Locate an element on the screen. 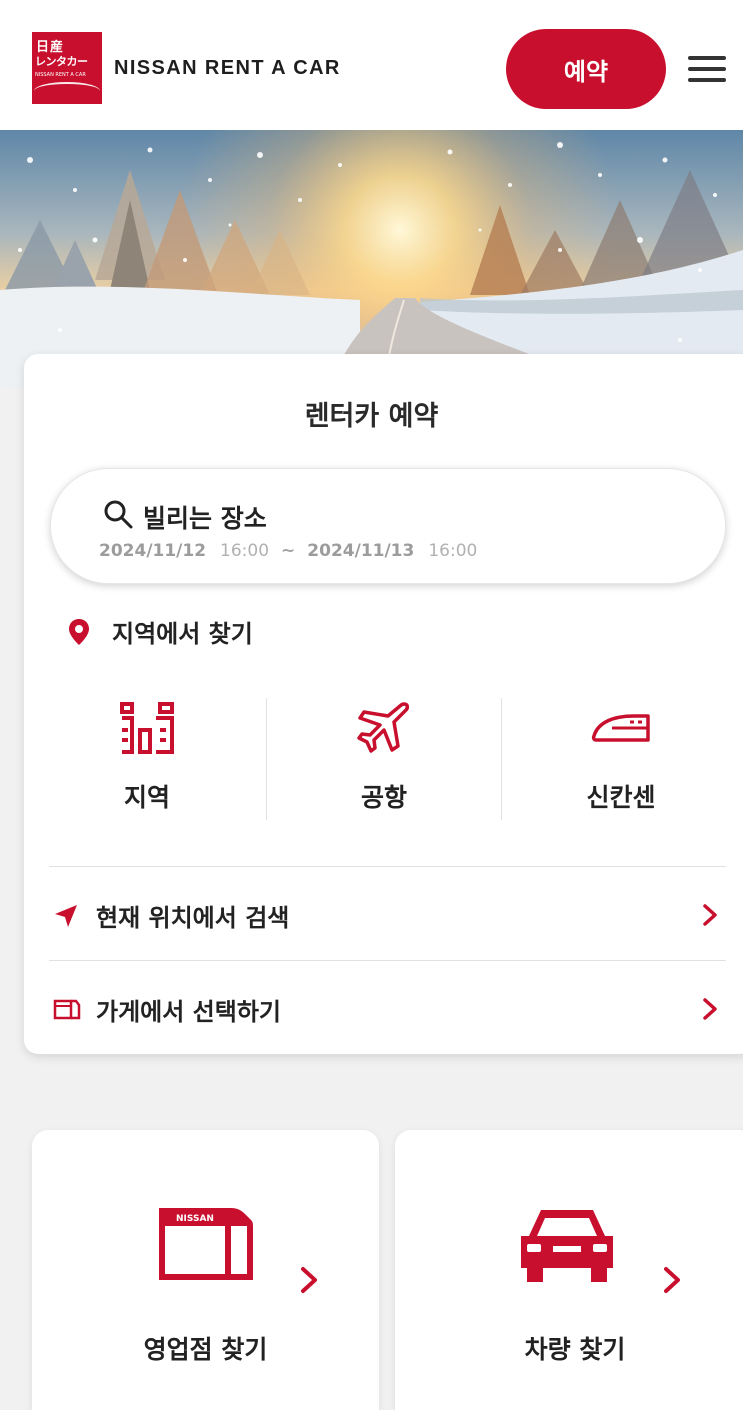 This screenshot has height=1410, width=743. end-date: 2024/11/13 is located at coordinates (361, 551).